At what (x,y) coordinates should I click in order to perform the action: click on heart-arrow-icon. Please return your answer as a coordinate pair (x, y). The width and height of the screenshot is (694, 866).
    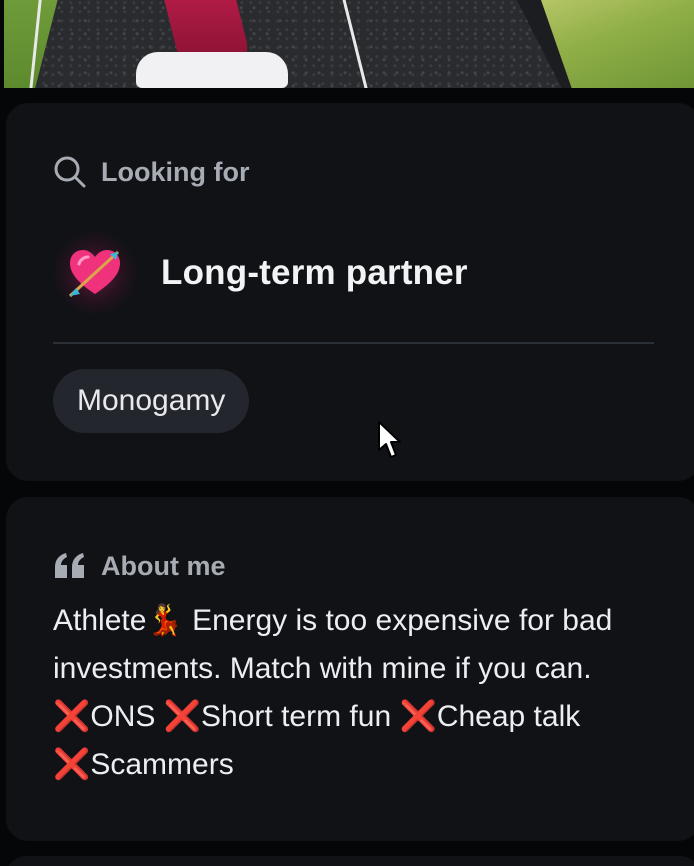
    Looking at the image, I should click on (95, 273).